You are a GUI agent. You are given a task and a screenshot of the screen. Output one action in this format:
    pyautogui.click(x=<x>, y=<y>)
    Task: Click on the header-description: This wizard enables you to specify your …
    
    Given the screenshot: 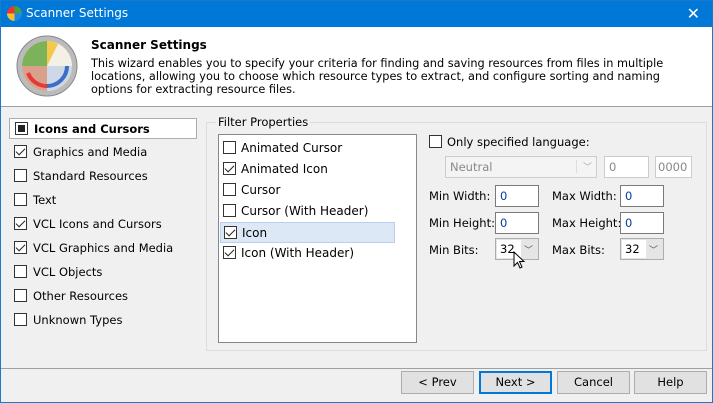 What is the action you would take?
    pyautogui.click(x=377, y=76)
    